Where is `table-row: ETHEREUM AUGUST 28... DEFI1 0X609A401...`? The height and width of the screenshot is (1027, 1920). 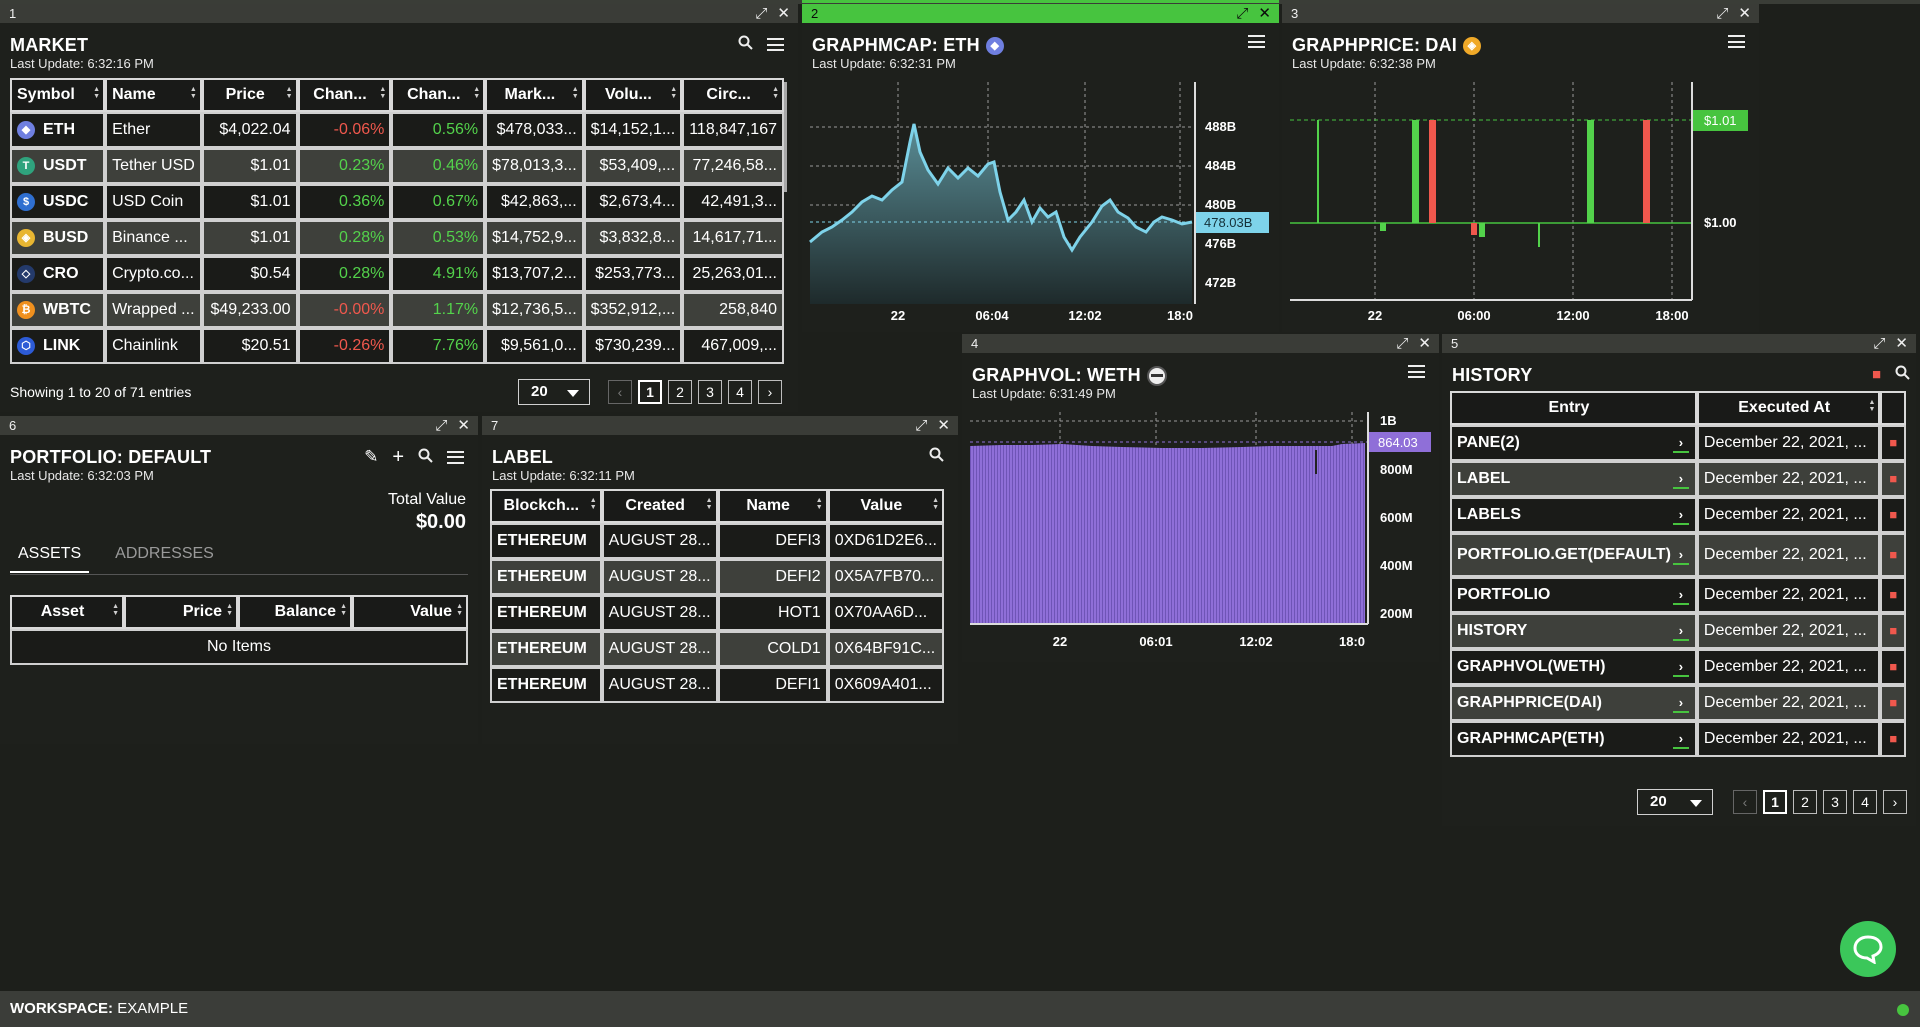 table-row: ETHEREUM AUGUST 28... DEFI1 0X609A401... is located at coordinates (717, 685).